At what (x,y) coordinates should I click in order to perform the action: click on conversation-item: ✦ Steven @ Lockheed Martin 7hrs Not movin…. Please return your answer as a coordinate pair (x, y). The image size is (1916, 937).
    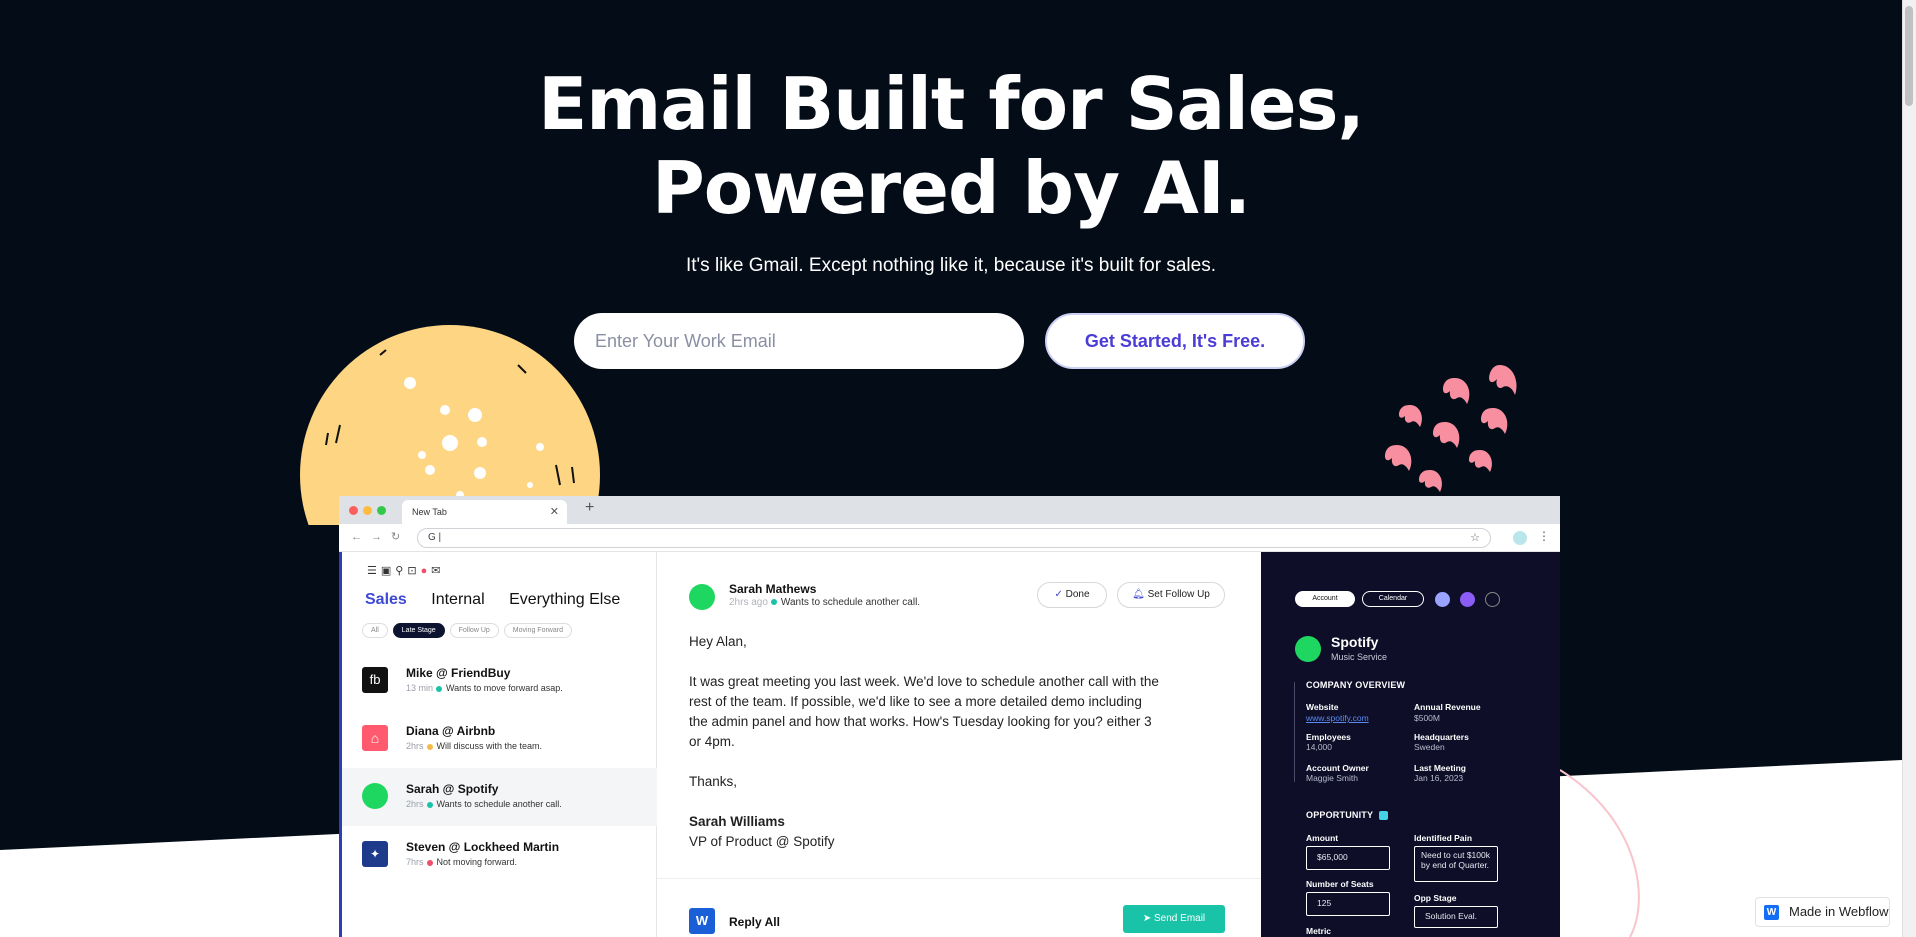
    Looking at the image, I should click on (499, 855).